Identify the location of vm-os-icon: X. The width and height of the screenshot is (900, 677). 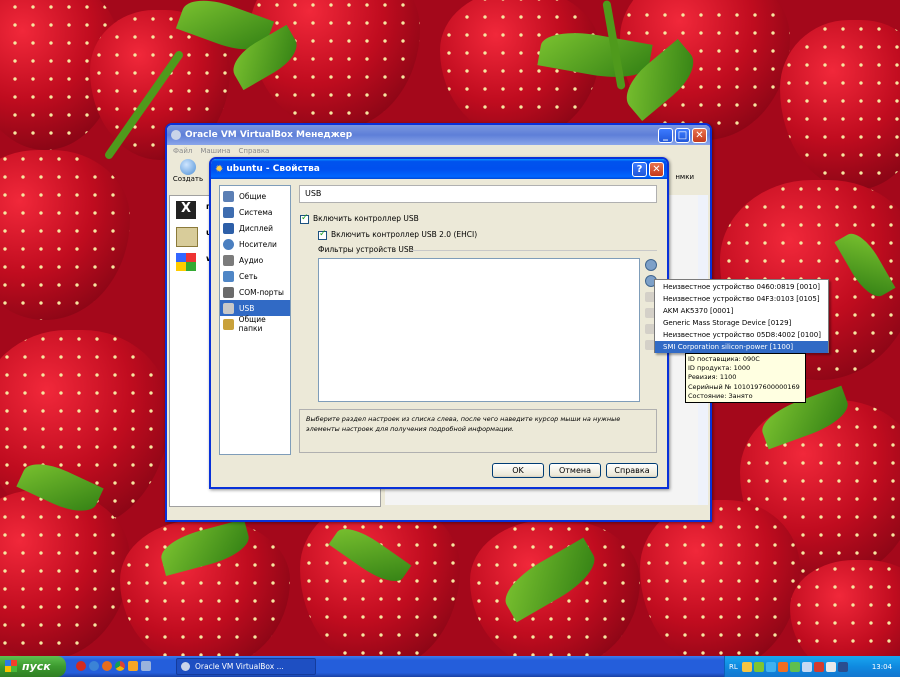
(186, 210).